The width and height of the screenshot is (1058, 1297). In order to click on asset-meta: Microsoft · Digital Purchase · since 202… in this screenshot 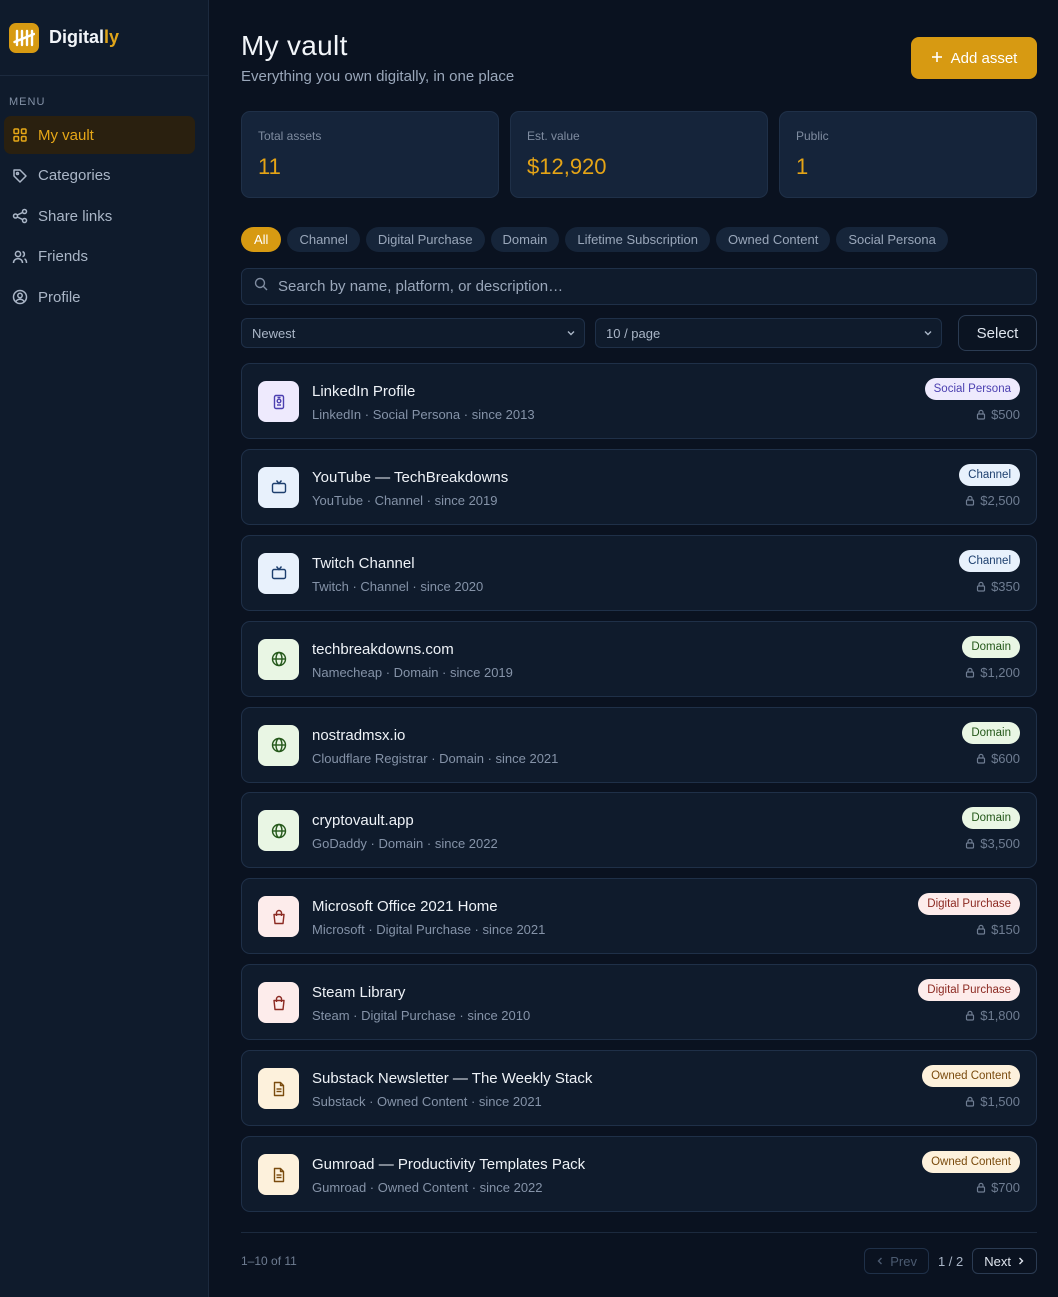, I will do `click(429, 930)`.